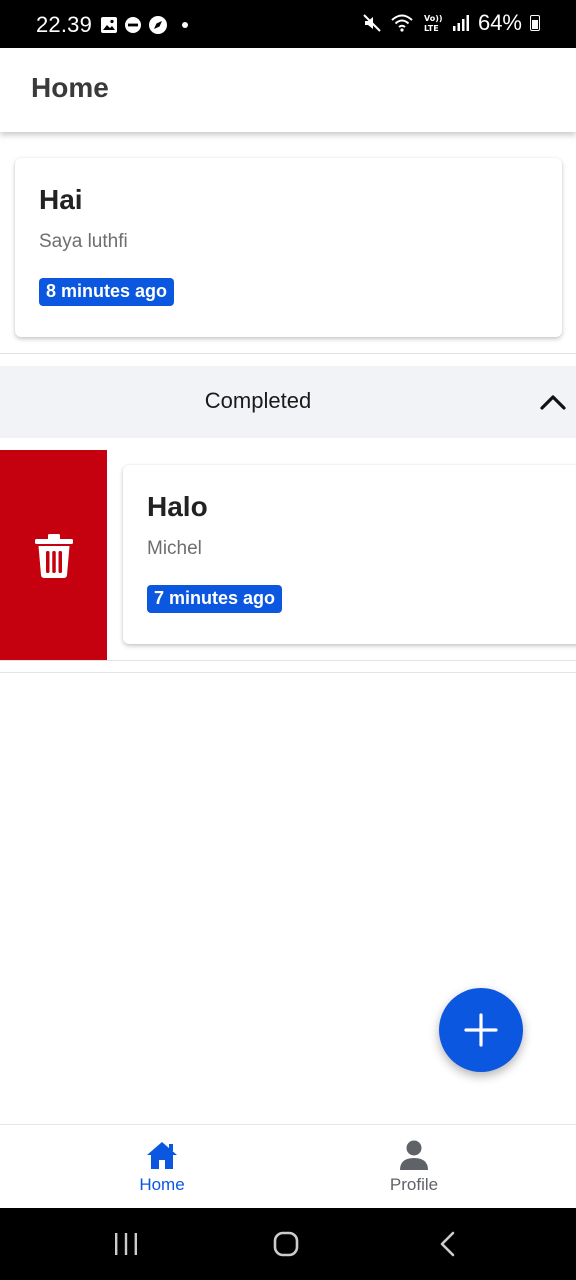 The width and height of the screenshot is (576, 1280). I want to click on task-card: Hai Saya luthfi 8 minutes ago, so click(288, 247).